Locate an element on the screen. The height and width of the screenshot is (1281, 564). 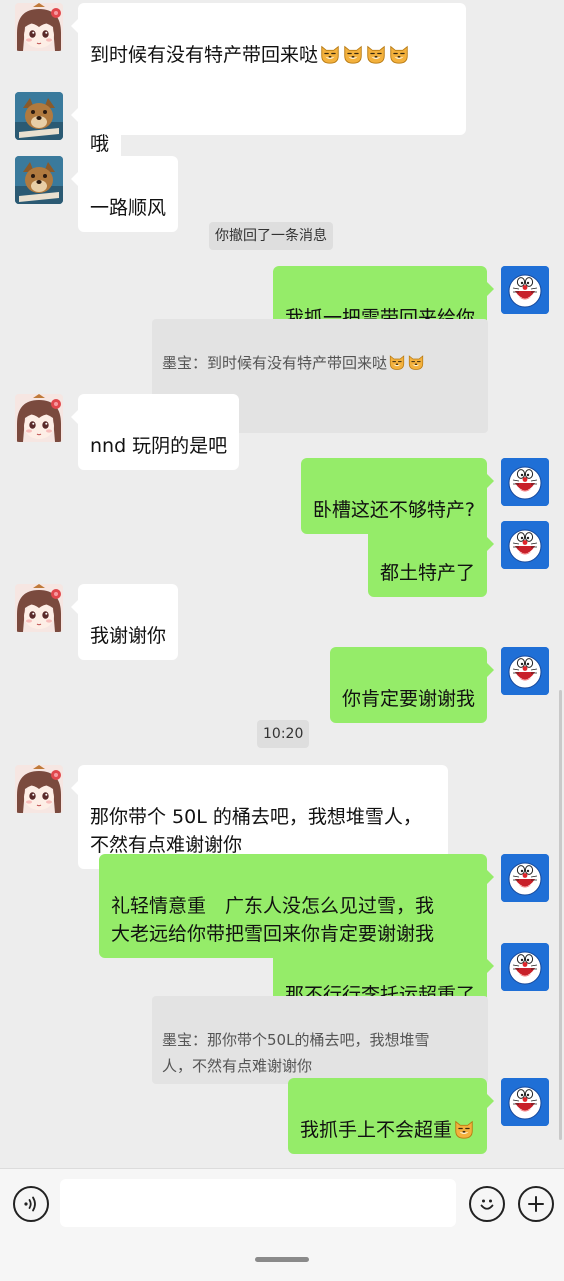
smiley-icon is located at coordinates (487, 1204).